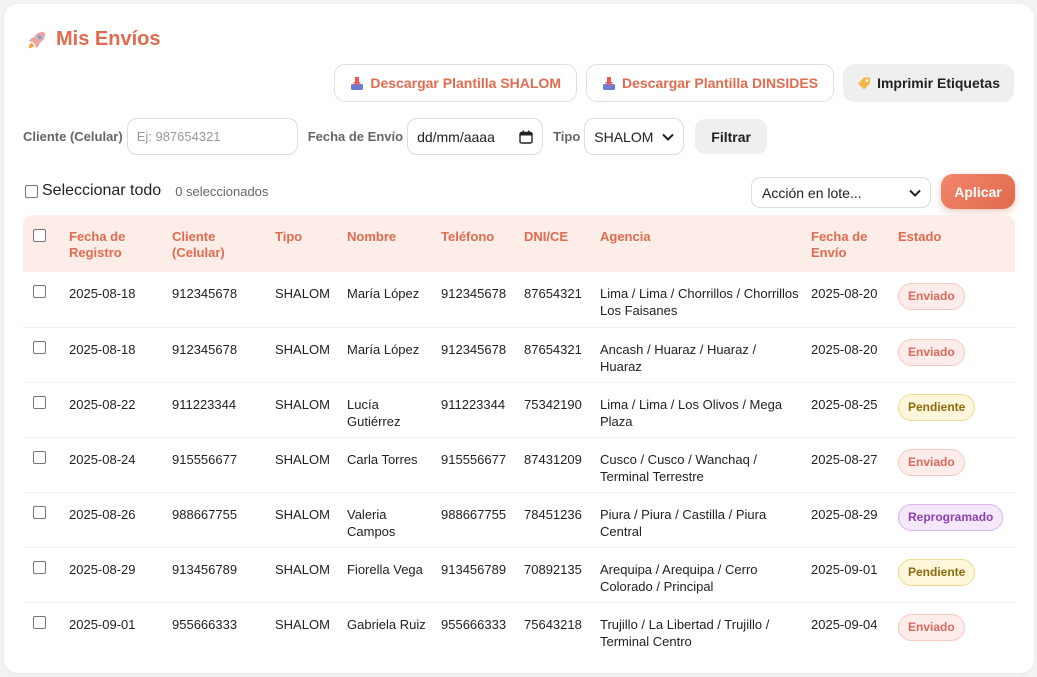  What do you see at coordinates (305, 243) in the screenshot?
I see `column-header: Tipo` at bounding box center [305, 243].